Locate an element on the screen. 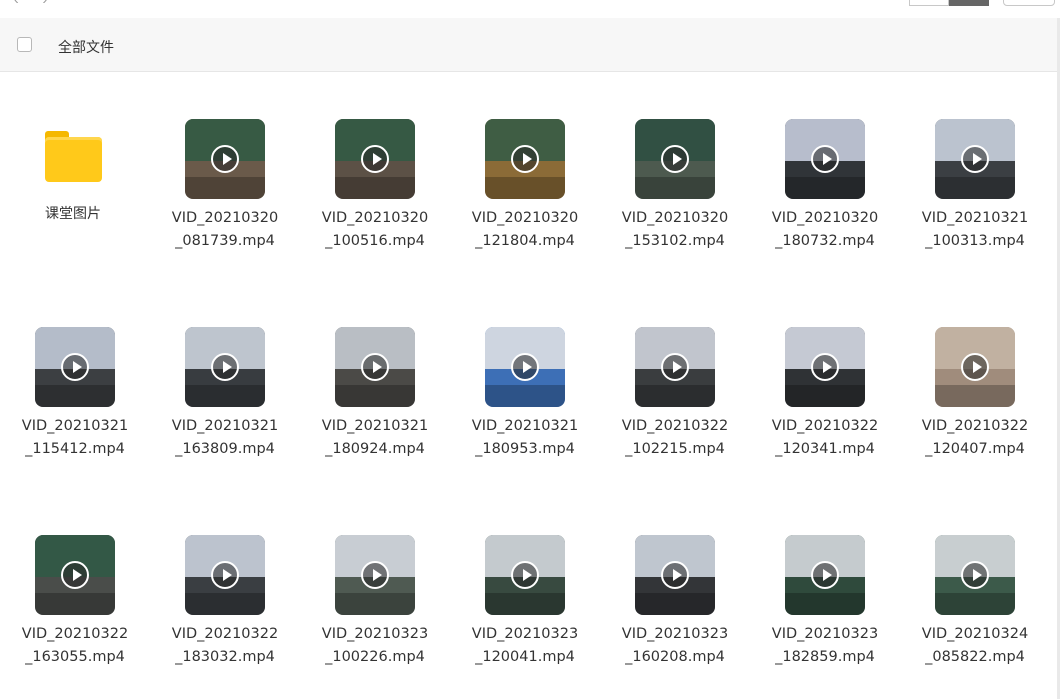  file-name-line-2: _120341.mp4 is located at coordinates (825, 449).